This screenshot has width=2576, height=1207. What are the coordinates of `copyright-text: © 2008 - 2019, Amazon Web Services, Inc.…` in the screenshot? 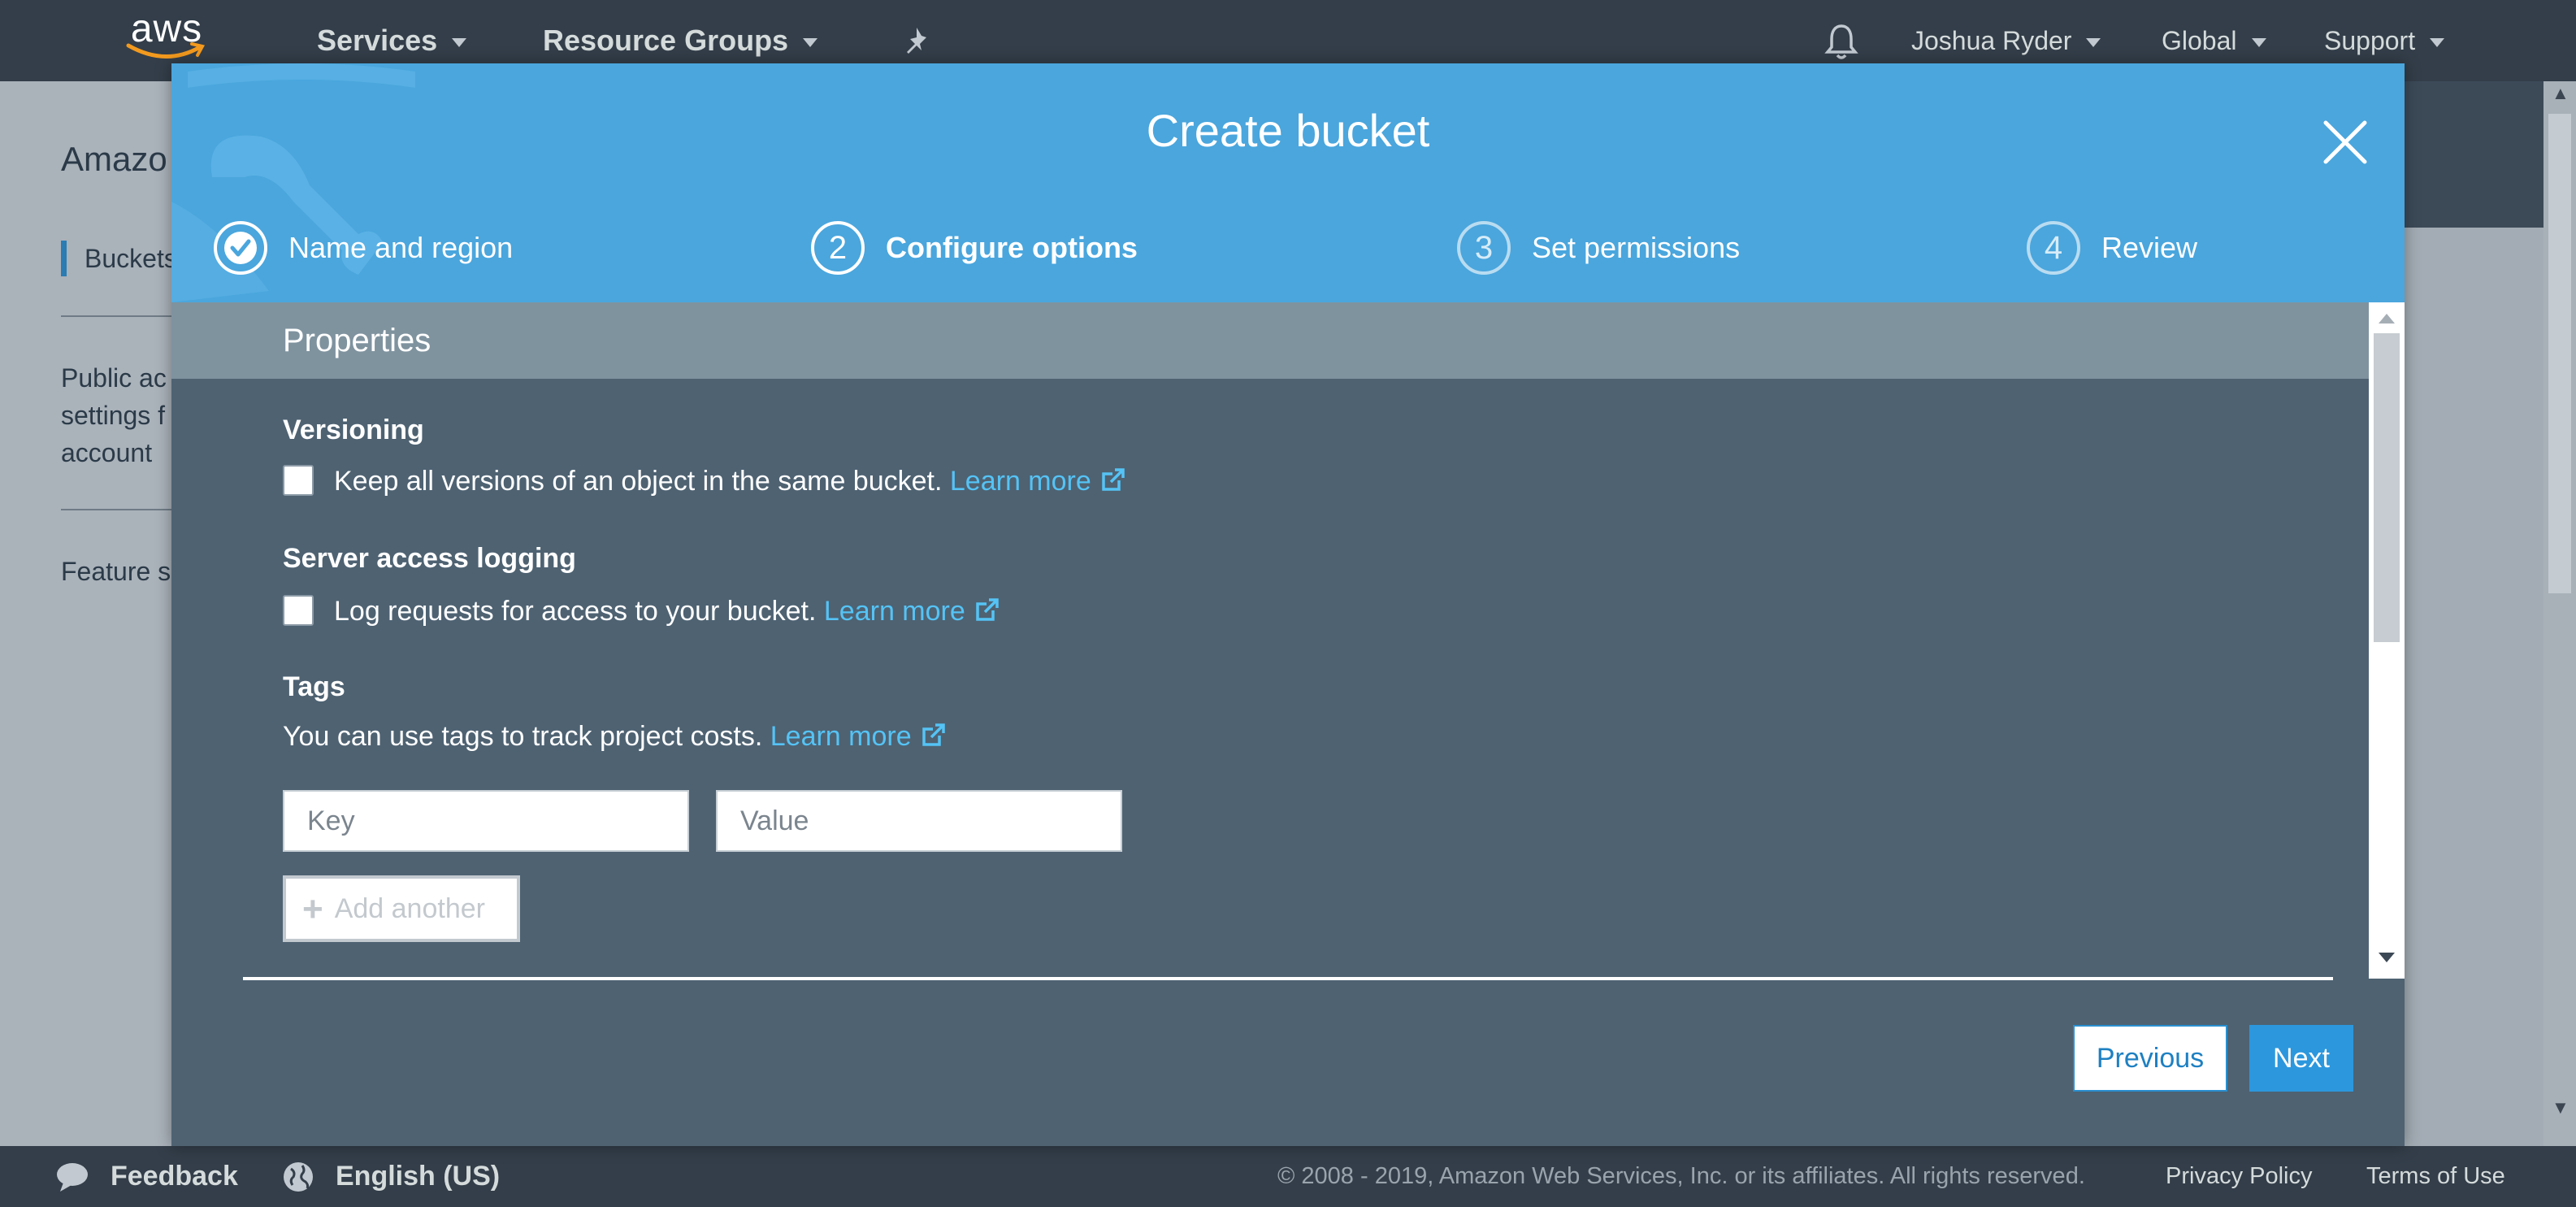 It's located at (1681, 1176).